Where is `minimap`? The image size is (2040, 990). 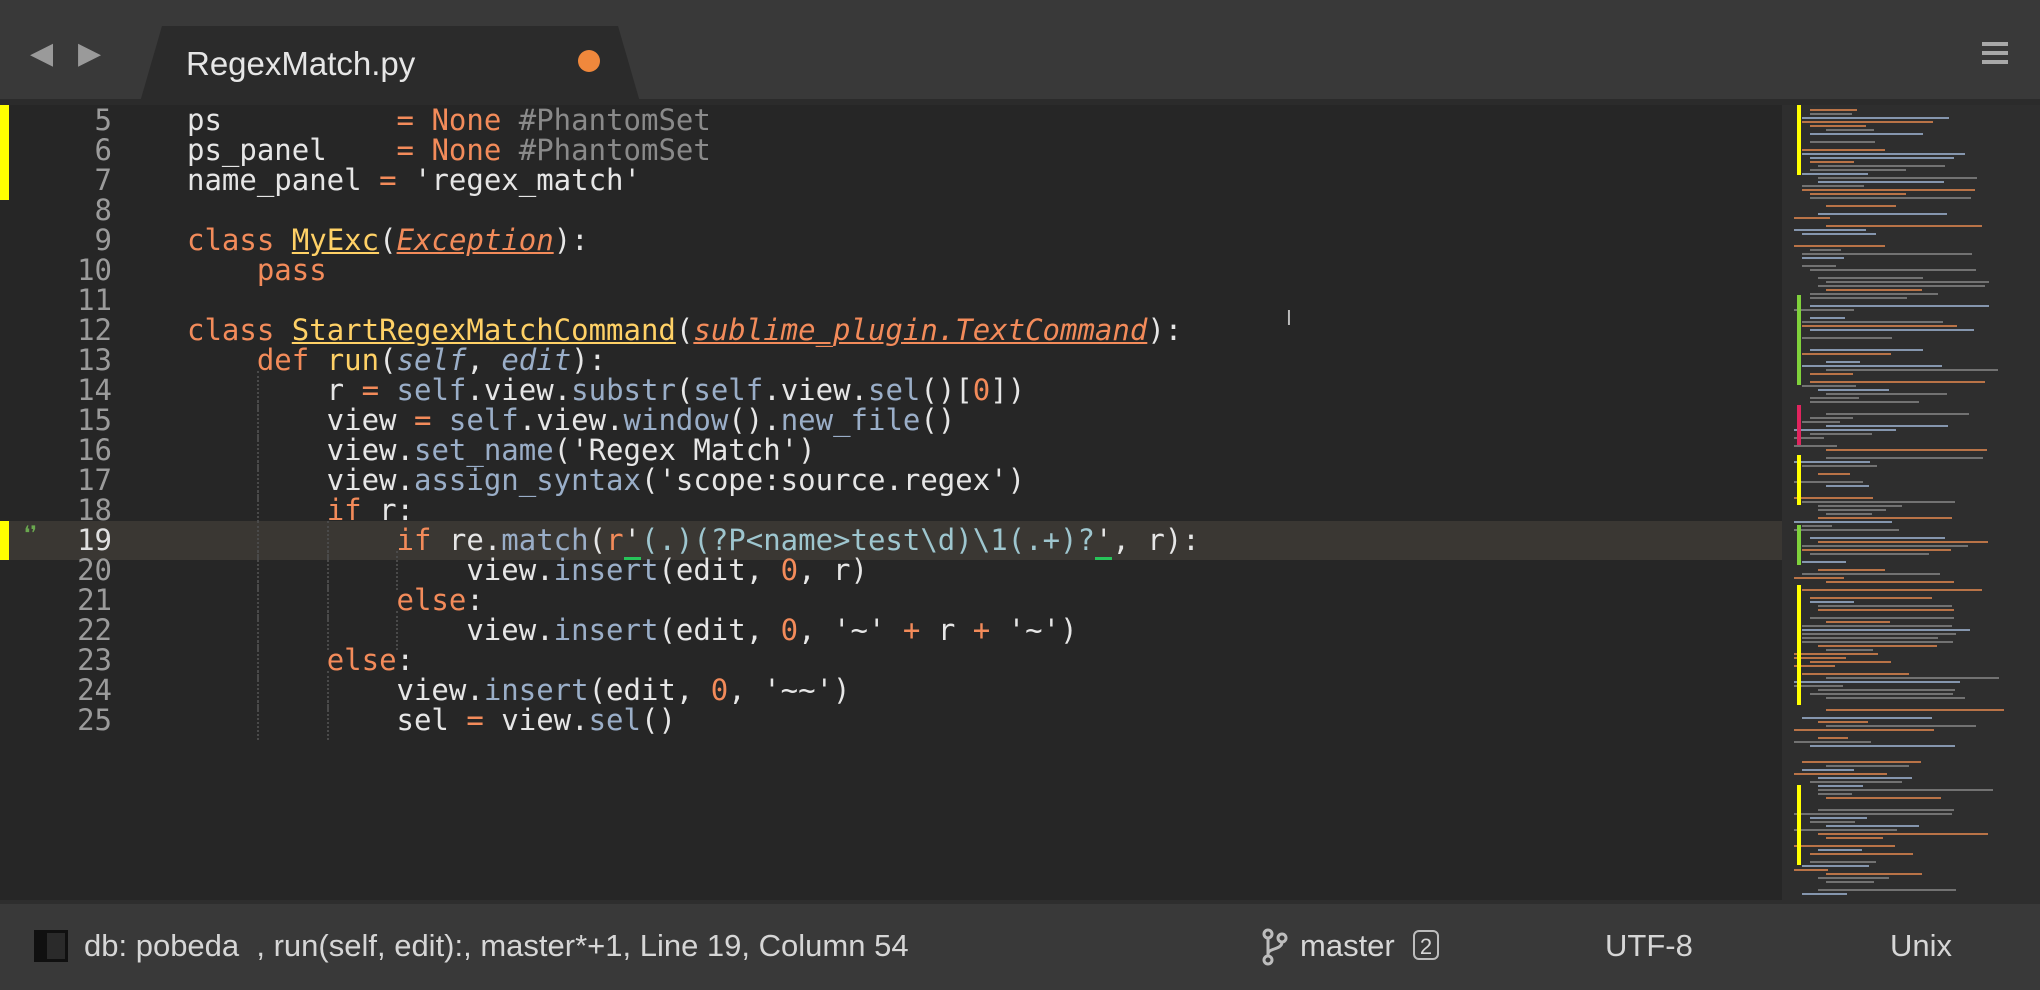
minimap is located at coordinates (1911, 502).